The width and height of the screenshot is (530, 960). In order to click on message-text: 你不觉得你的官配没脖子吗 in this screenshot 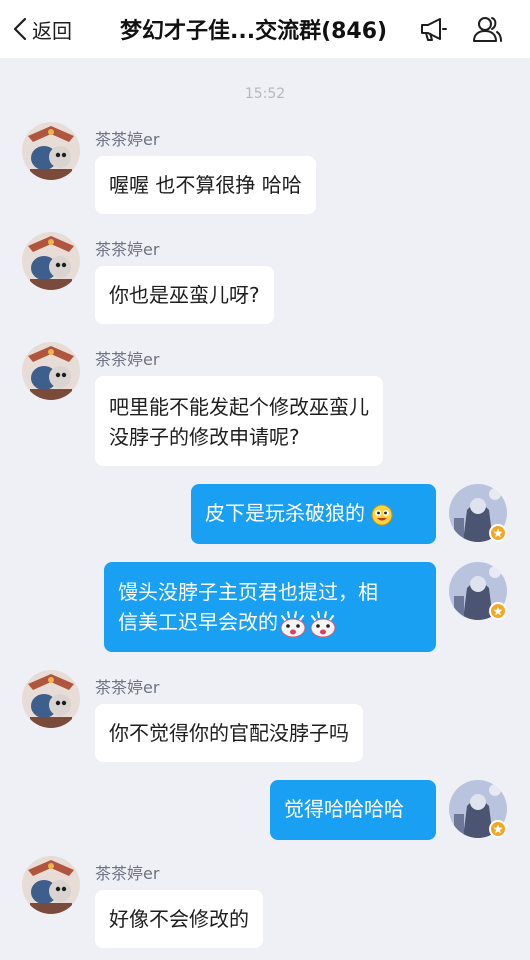, I will do `click(229, 733)`.